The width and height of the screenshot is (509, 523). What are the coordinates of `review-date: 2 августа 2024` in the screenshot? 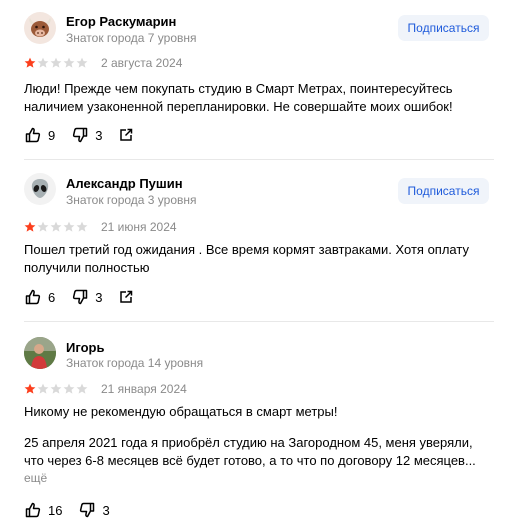 It's located at (142, 63).